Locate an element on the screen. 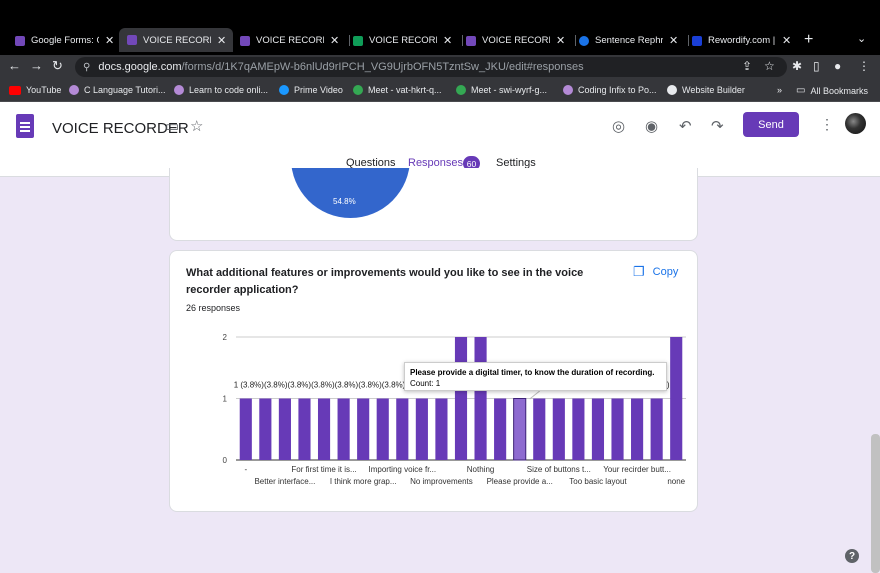 The height and width of the screenshot is (573, 880). share-icon: ⇪ is located at coordinates (747, 66).